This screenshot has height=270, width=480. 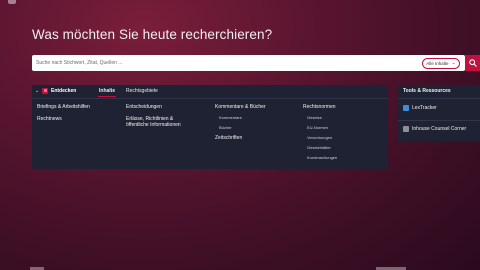 What do you see at coordinates (320, 107) in the screenshot?
I see `link-legal-norms: Rechtsnormen` at bounding box center [320, 107].